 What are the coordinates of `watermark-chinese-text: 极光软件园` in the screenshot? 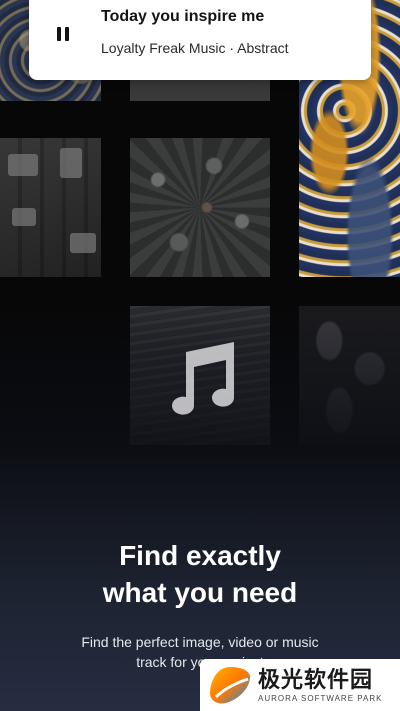 It's located at (316, 680).